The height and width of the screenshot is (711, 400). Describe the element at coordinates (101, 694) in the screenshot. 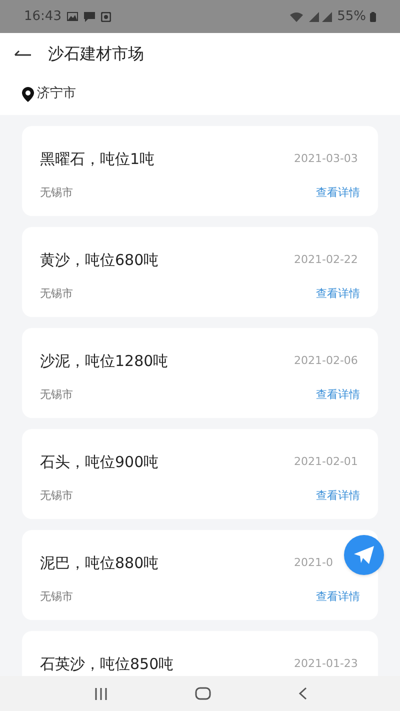

I see `recent-apps-icon` at that location.